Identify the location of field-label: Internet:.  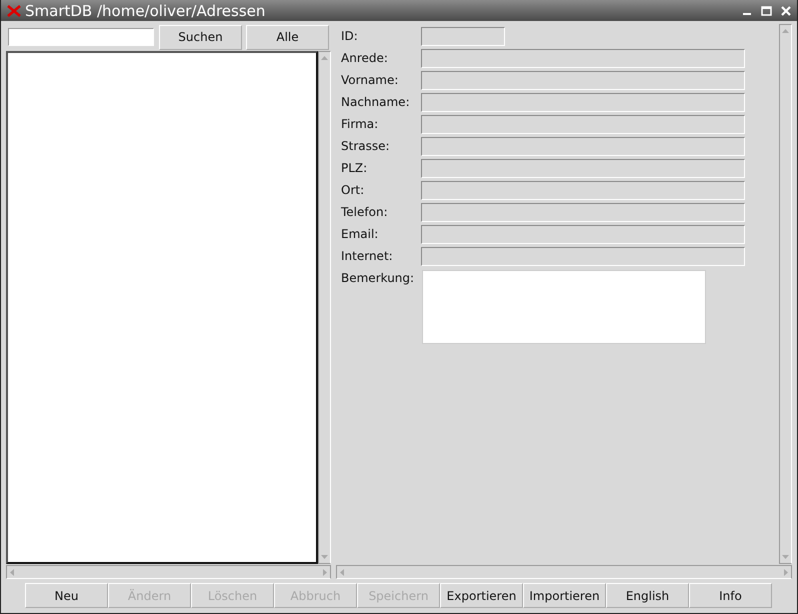
(367, 255).